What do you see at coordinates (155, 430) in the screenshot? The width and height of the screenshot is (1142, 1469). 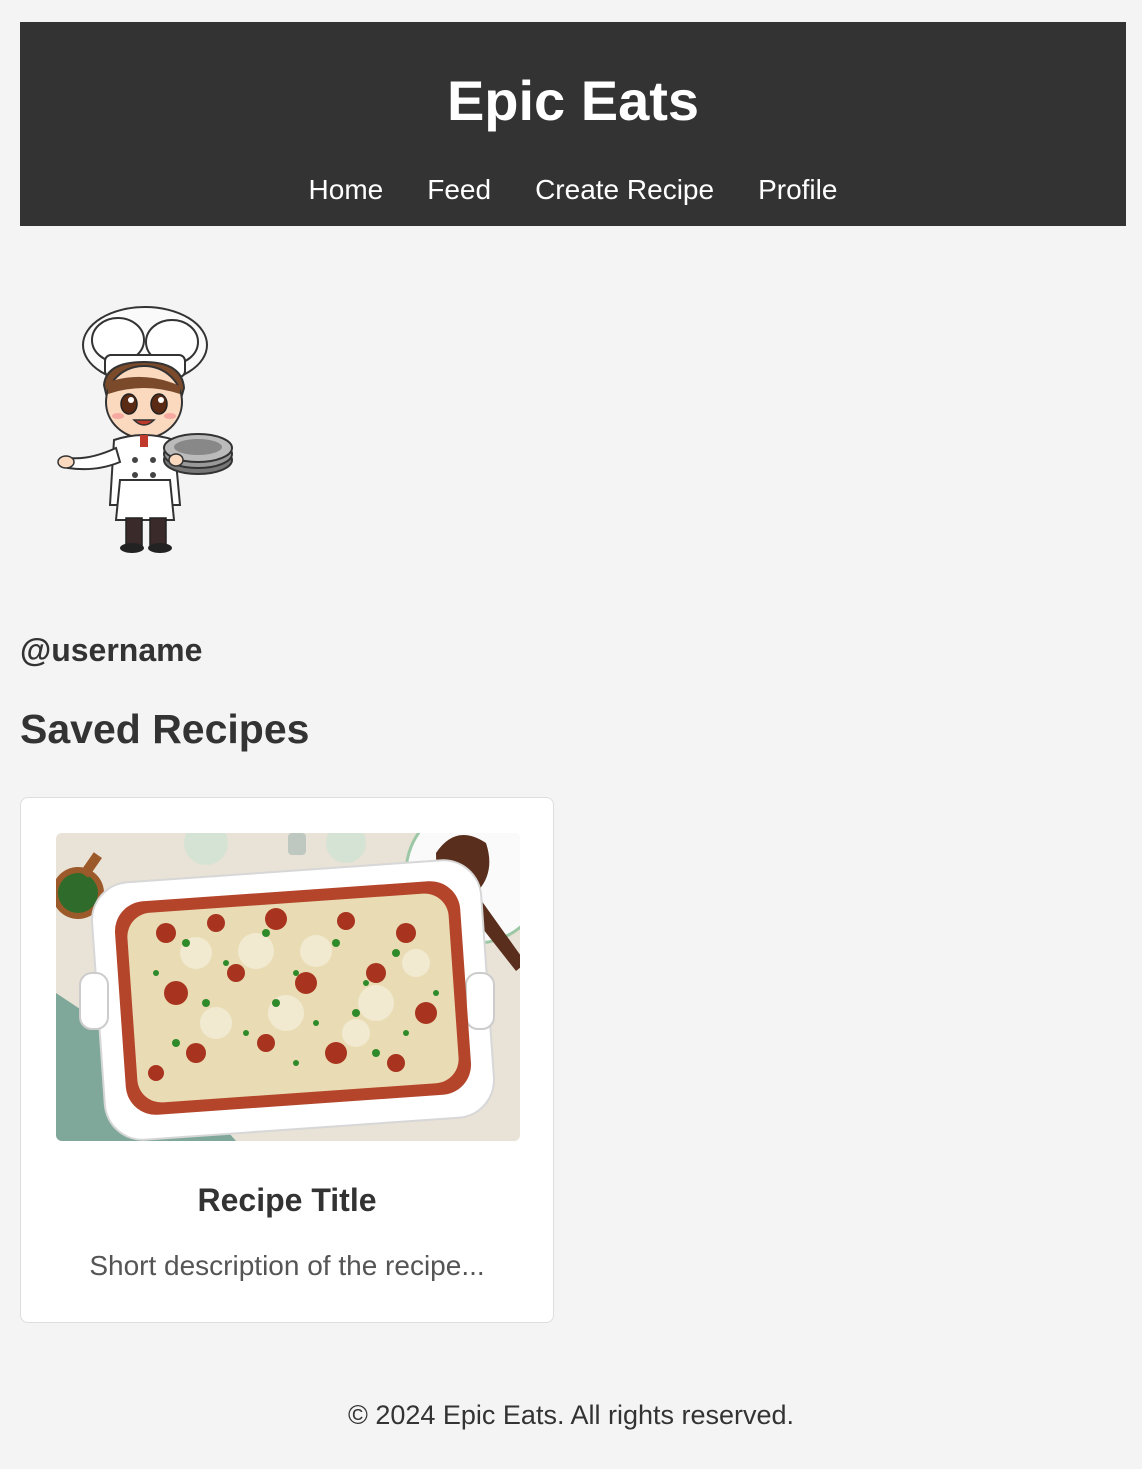 I see `chef-avatar-icon` at bounding box center [155, 430].